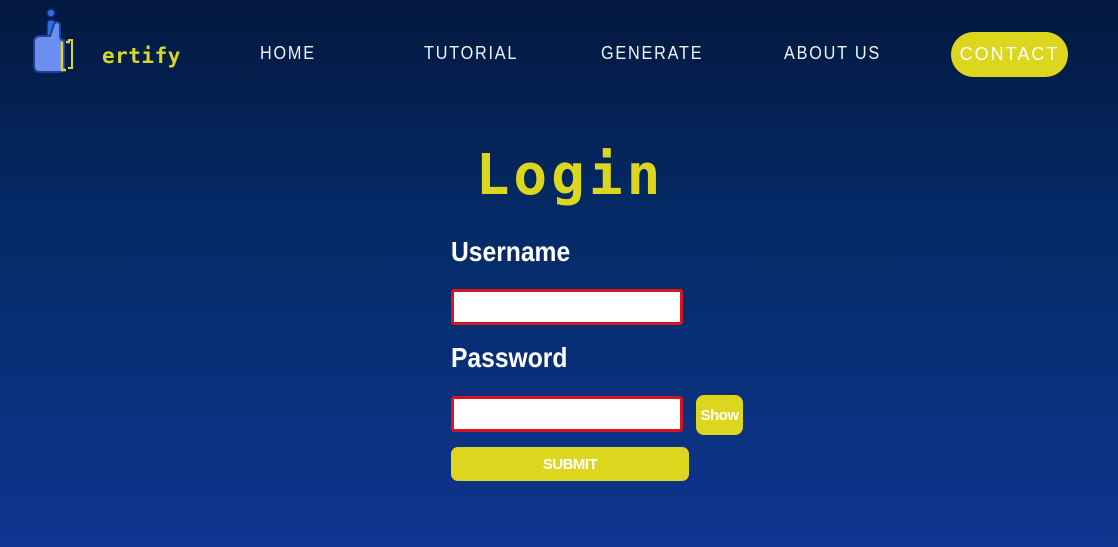 The image size is (1118, 547). I want to click on nav-generate: GENERATE, so click(652, 53).